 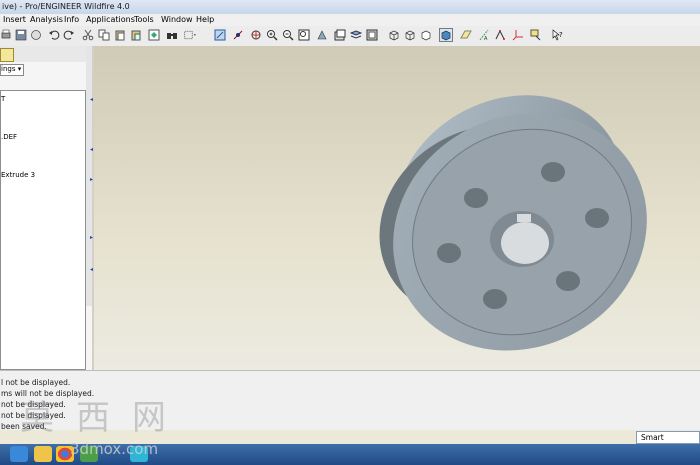 What do you see at coordinates (172, 35) in the screenshot?
I see `find-icon` at bounding box center [172, 35].